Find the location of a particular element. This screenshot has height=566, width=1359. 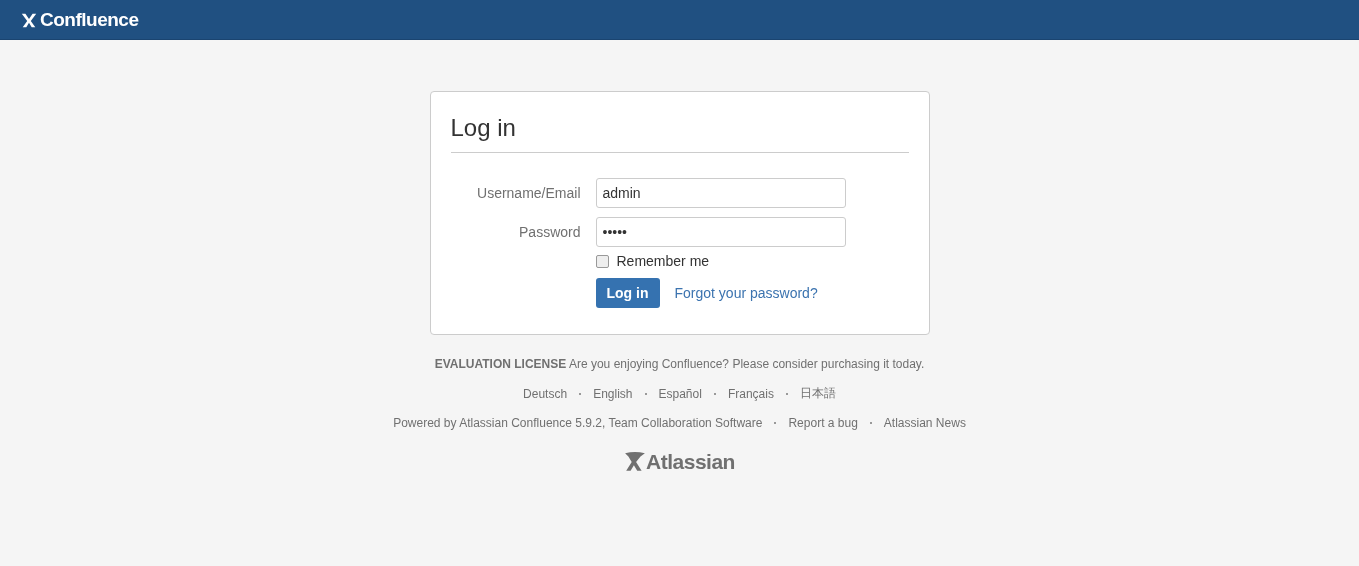

footer-link: Report a bug is located at coordinates (823, 423).